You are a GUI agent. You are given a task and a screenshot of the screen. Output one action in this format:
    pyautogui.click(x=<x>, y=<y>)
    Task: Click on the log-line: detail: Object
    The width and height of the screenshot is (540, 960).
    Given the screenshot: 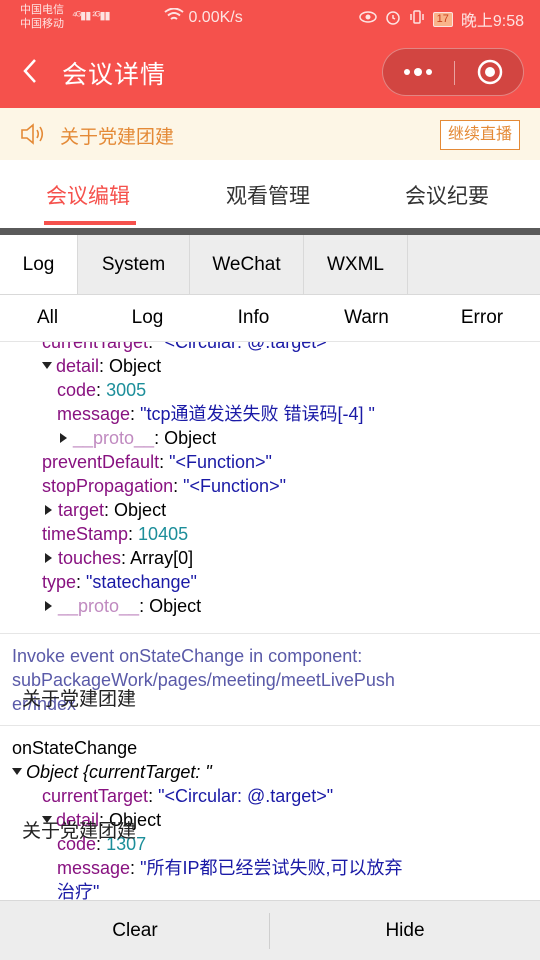 What is the action you would take?
    pyautogui.click(x=101, y=366)
    